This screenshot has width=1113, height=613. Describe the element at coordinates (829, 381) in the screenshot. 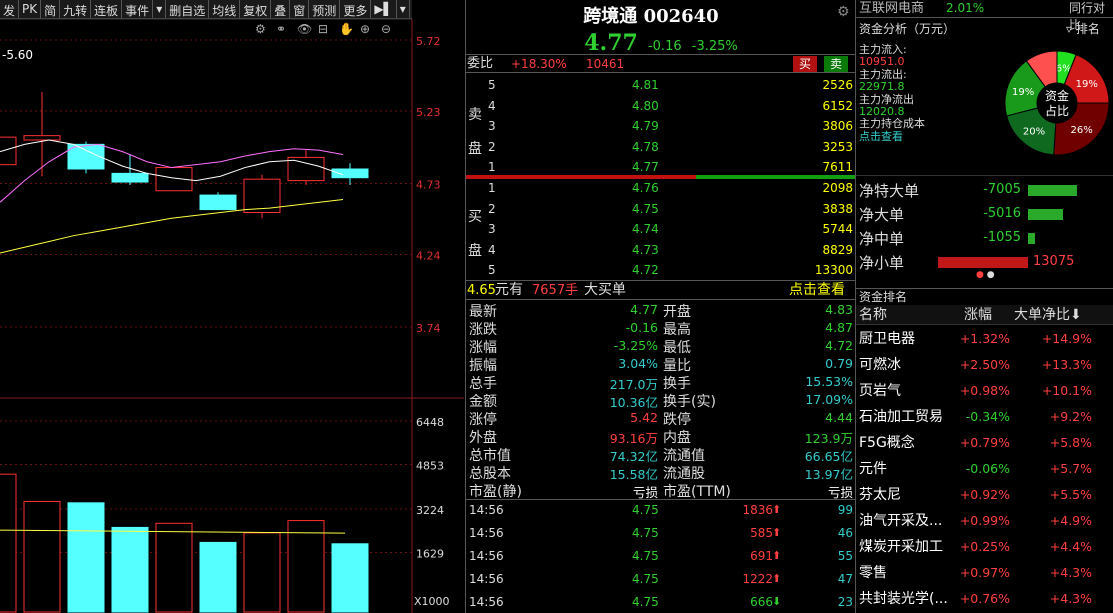

I see `stat-value: 15.53%` at that location.